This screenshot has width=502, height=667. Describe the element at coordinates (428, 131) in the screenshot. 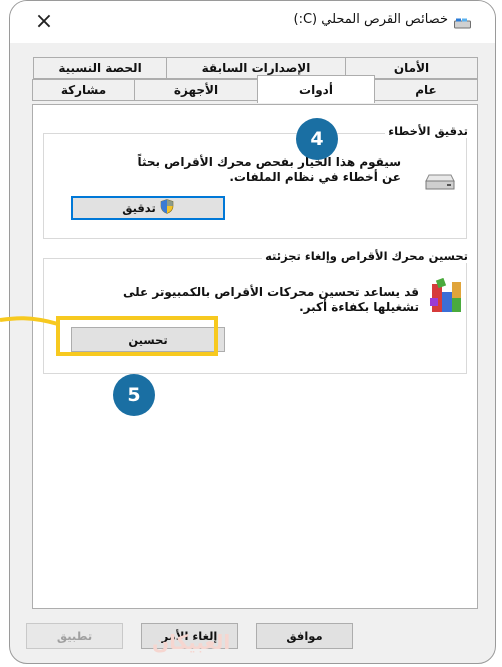

I see `error-checking-title: تدقيق الأخطاء` at that location.